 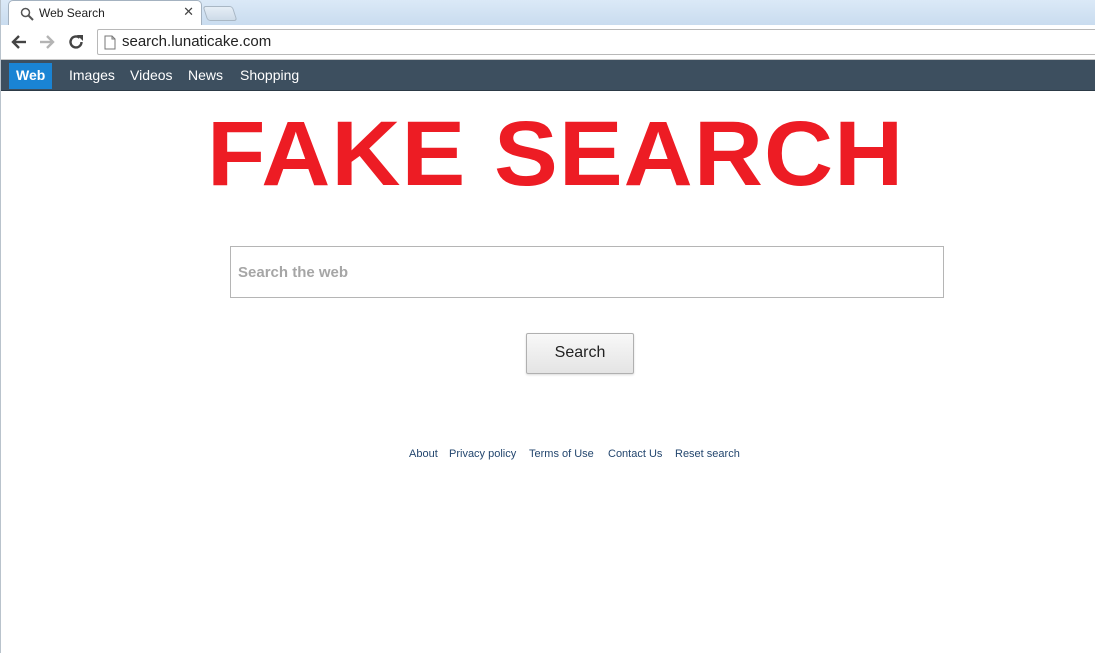 I want to click on close-tab-icon: ✕, so click(x=188, y=12).